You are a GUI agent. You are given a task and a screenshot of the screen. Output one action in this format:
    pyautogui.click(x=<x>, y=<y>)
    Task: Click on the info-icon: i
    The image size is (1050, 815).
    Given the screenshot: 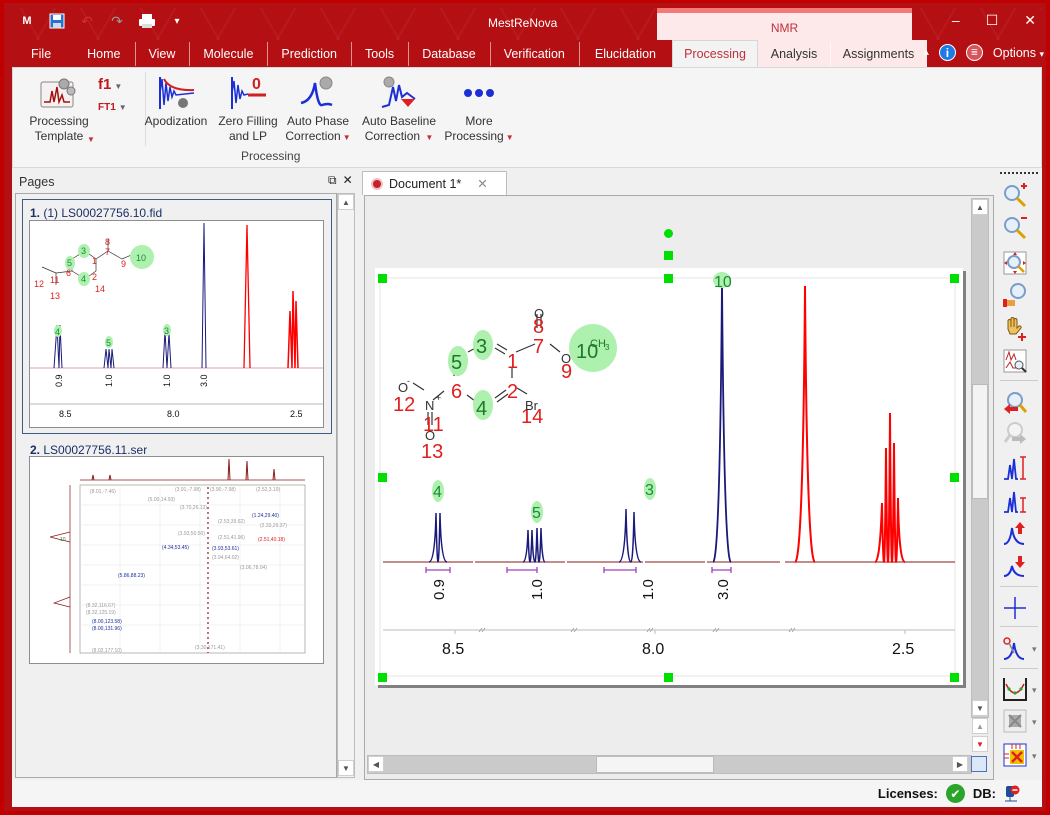 What is the action you would take?
    pyautogui.click(x=947, y=52)
    